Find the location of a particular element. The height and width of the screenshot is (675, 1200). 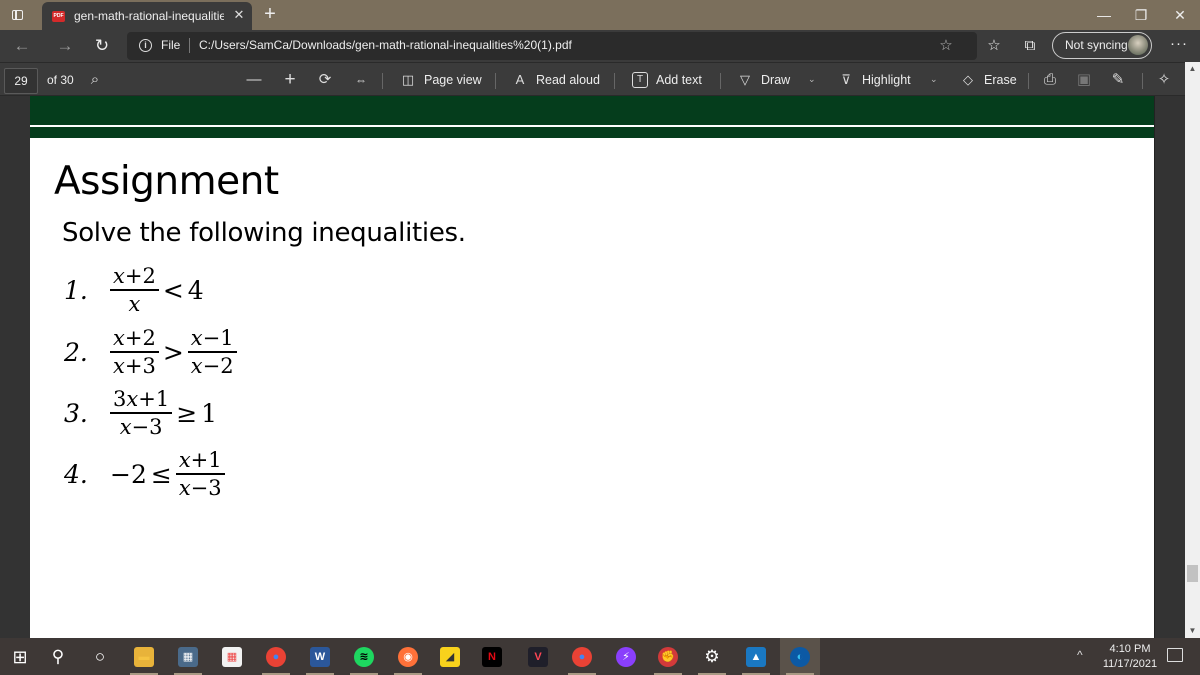

problem-number: 1. is located at coordinates (76, 290).